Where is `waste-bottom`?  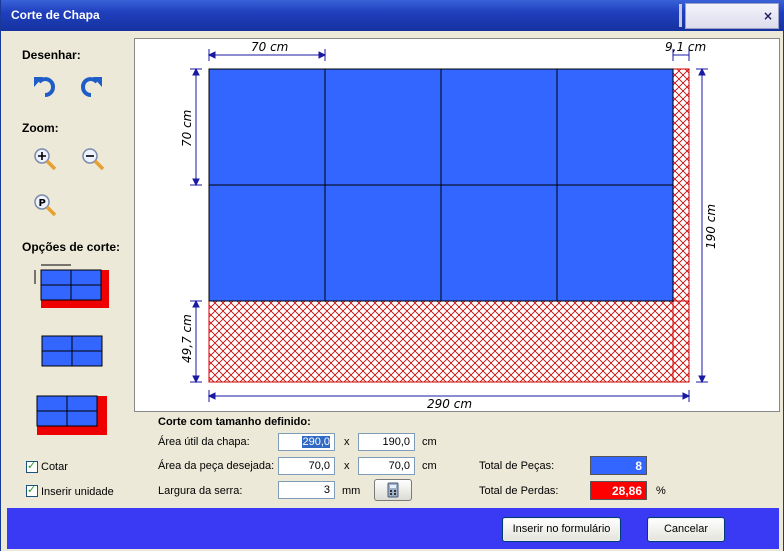
waste-bottom is located at coordinates (449, 341).